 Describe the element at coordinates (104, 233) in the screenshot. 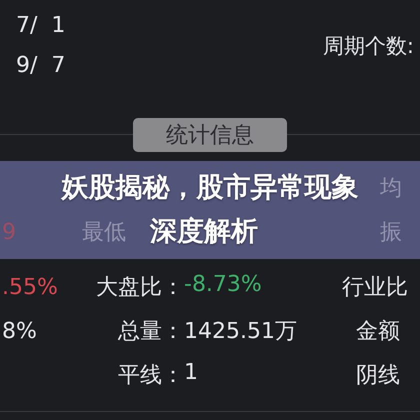

I see `stat-label: 最低` at that location.